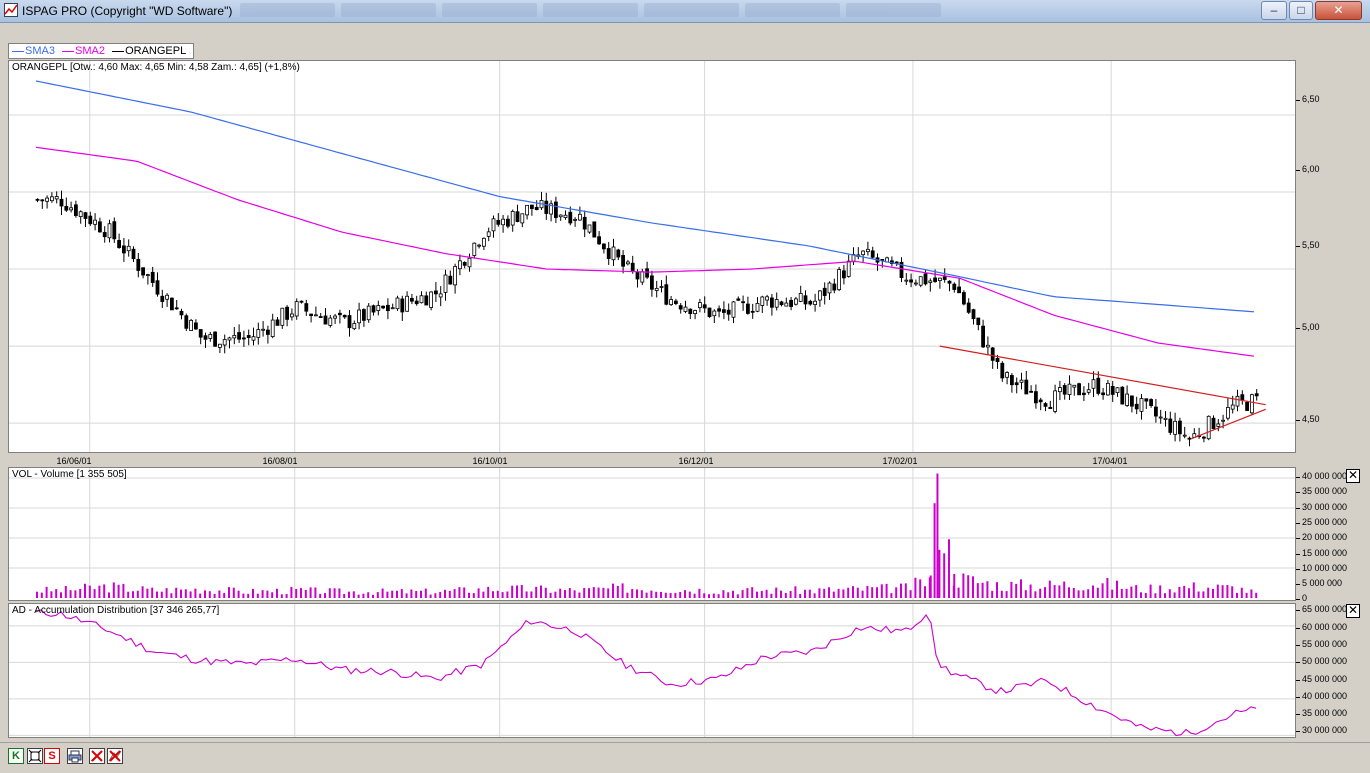 The image size is (1370, 773). I want to click on delete-line-button, so click(97, 756).